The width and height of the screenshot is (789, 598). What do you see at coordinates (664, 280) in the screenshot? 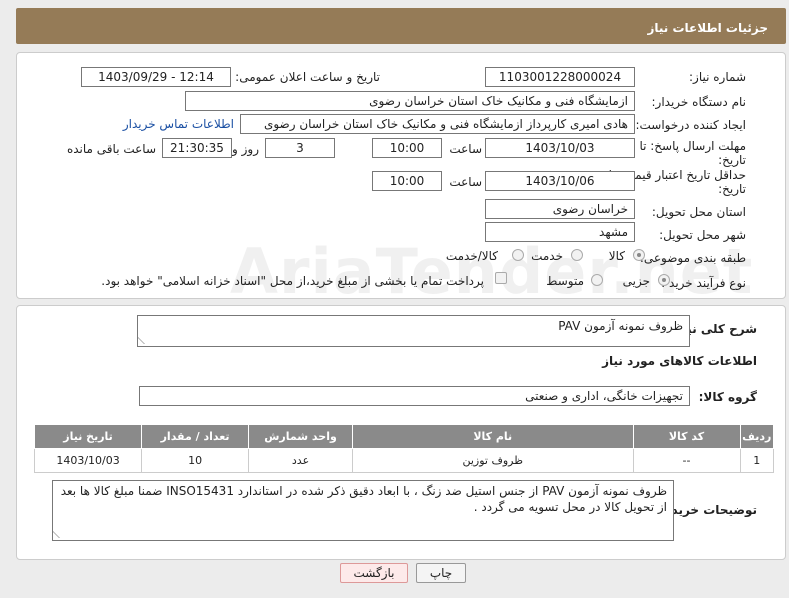
I see `process-radio-minor` at bounding box center [664, 280].